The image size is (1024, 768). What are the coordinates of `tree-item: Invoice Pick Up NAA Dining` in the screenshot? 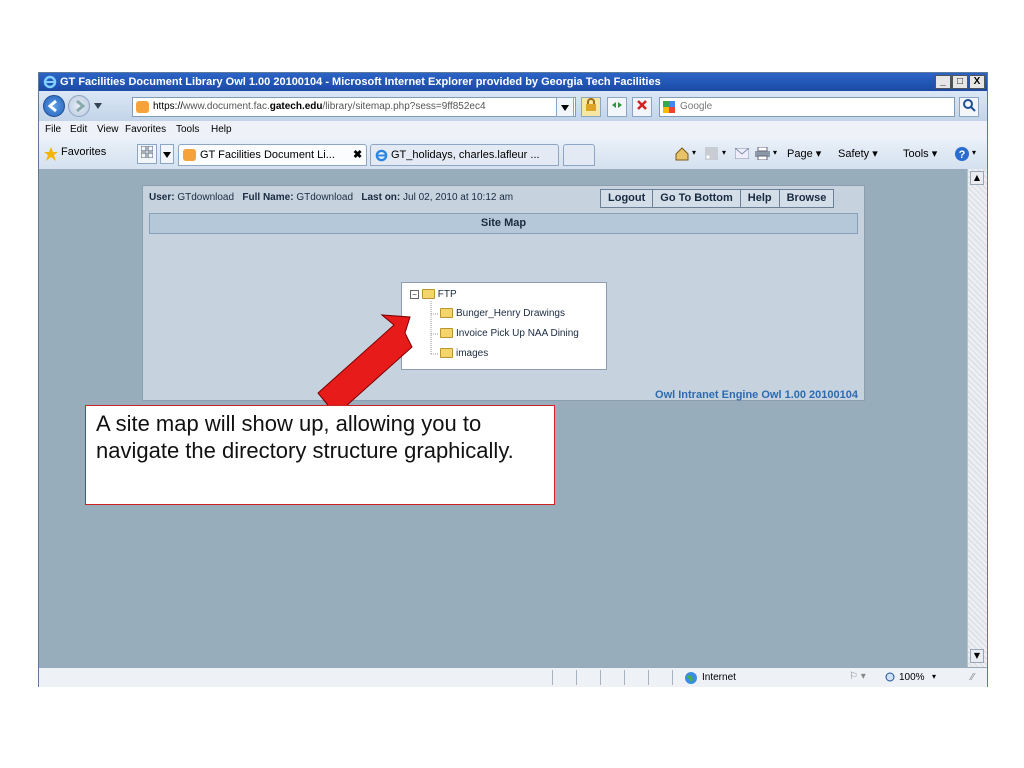 It's located at (509, 333).